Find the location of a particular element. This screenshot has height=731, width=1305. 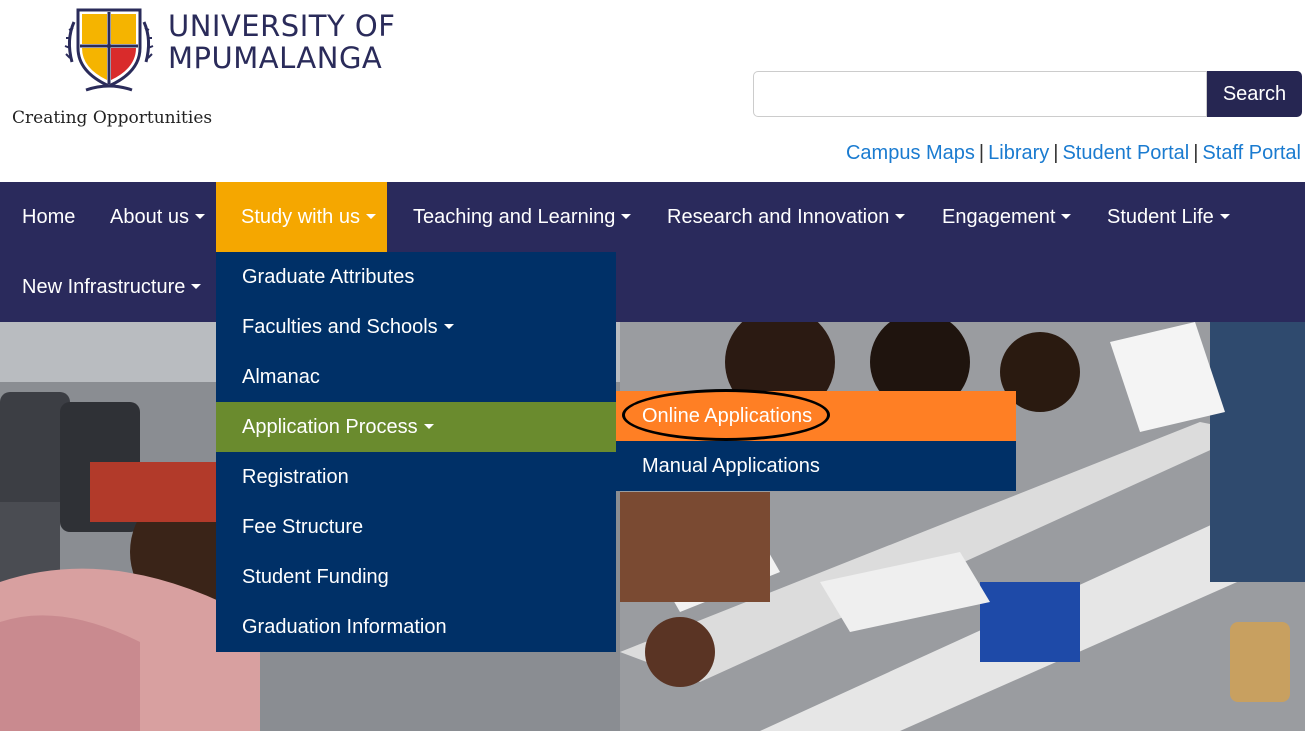

search-button: Search is located at coordinates (1254, 94).